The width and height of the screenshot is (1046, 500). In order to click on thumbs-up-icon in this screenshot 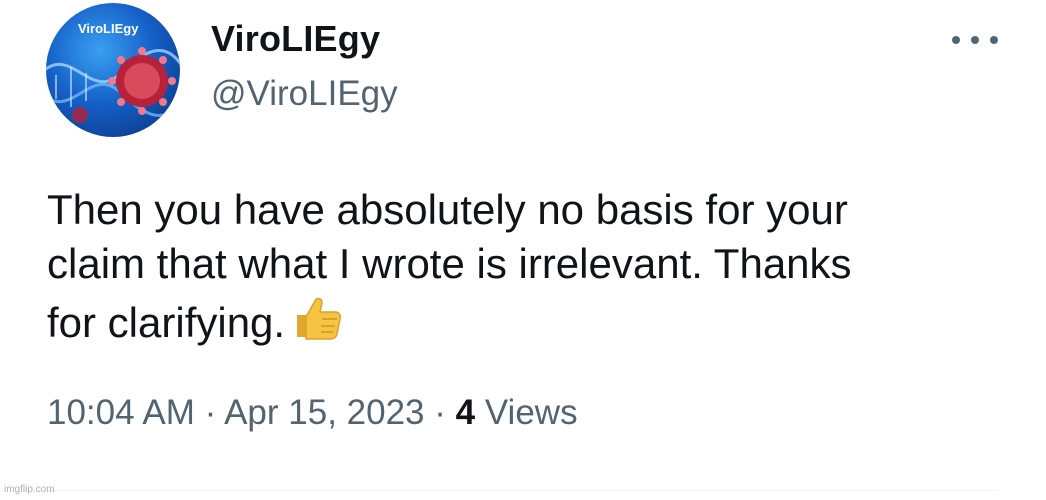, I will do `click(317, 323)`.